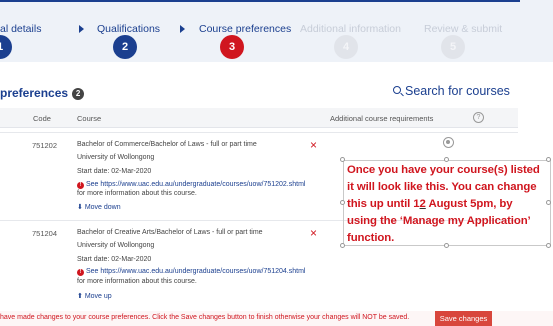  Describe the element at coordinates (80, 207) in the screenshot. I see `arrow-down-icon: ⬇` at that location.